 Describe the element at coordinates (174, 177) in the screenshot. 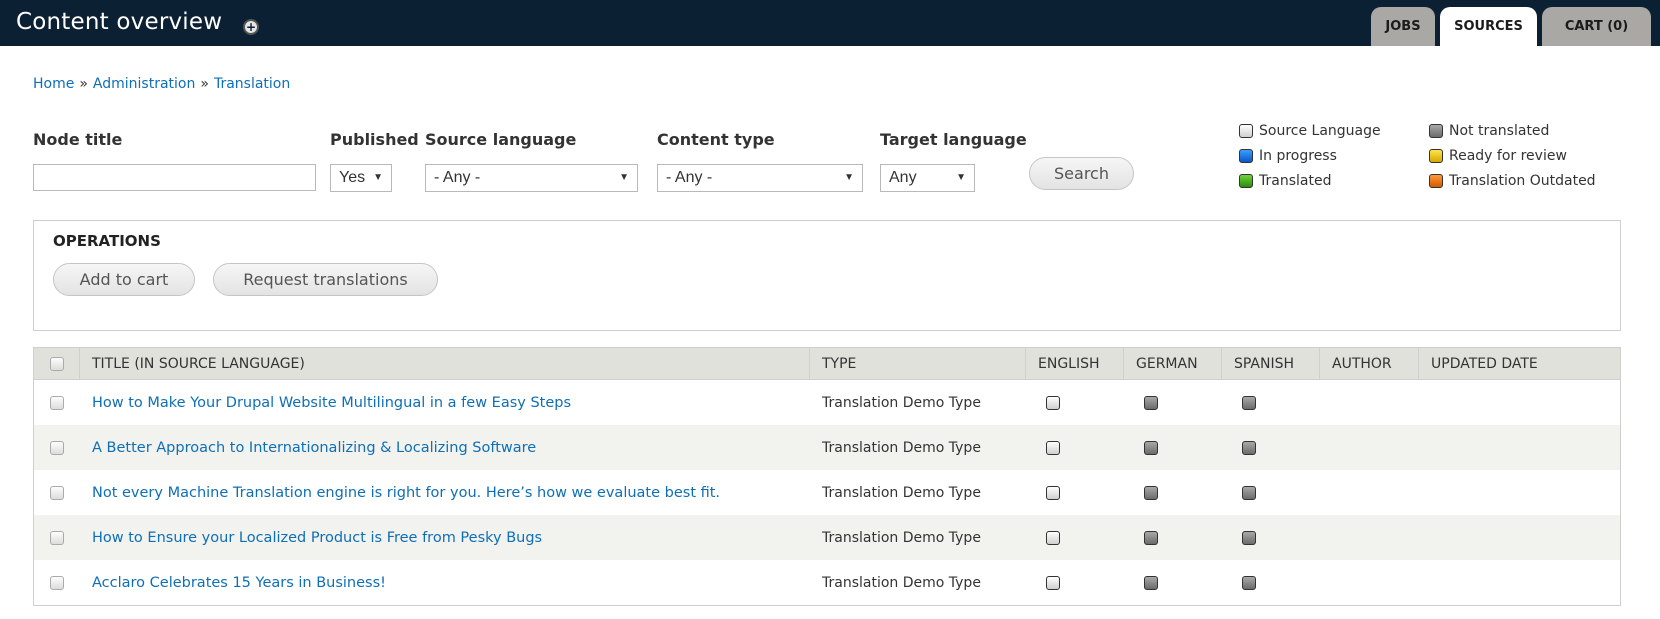

I see `node-title-input` at that location.